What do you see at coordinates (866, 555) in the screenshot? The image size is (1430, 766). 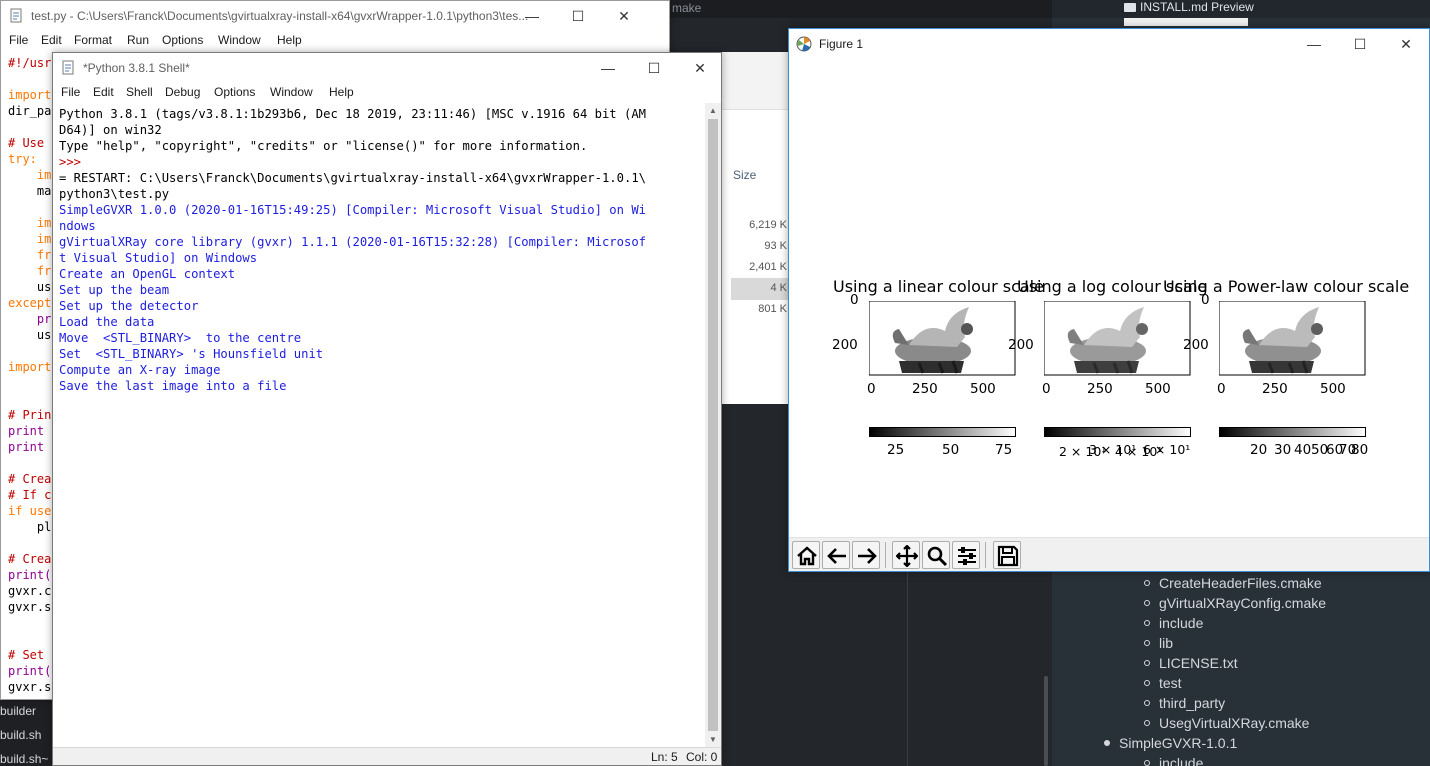 I see `forward-button` at bounding box center [866, 555].